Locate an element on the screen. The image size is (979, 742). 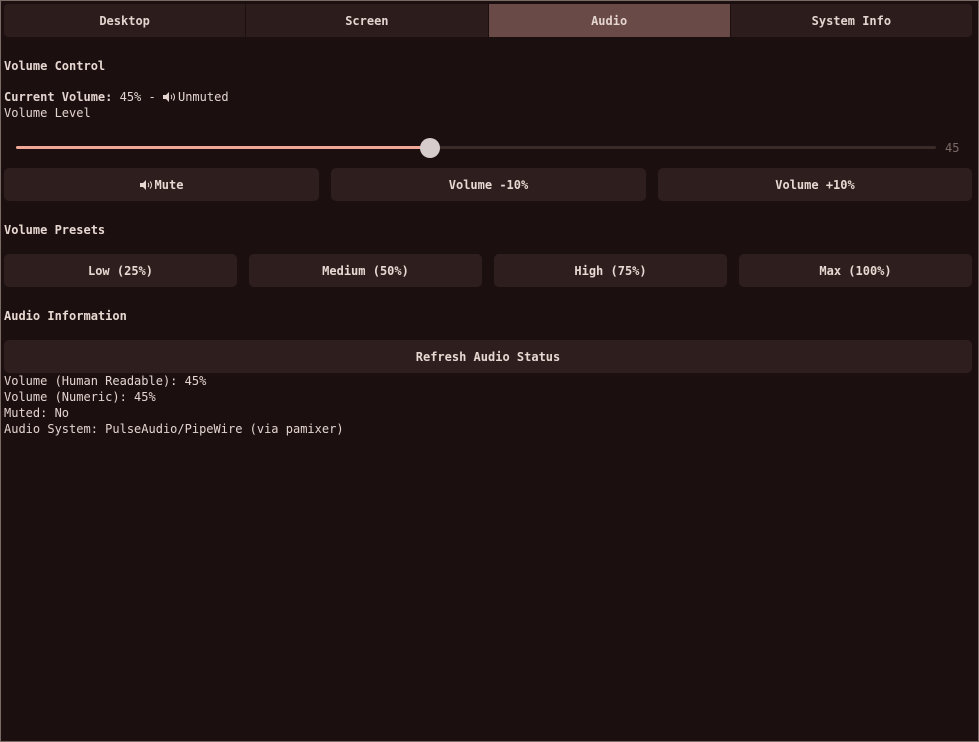
volume-up-button: Volume +10% is located at coordinates (815, 184).